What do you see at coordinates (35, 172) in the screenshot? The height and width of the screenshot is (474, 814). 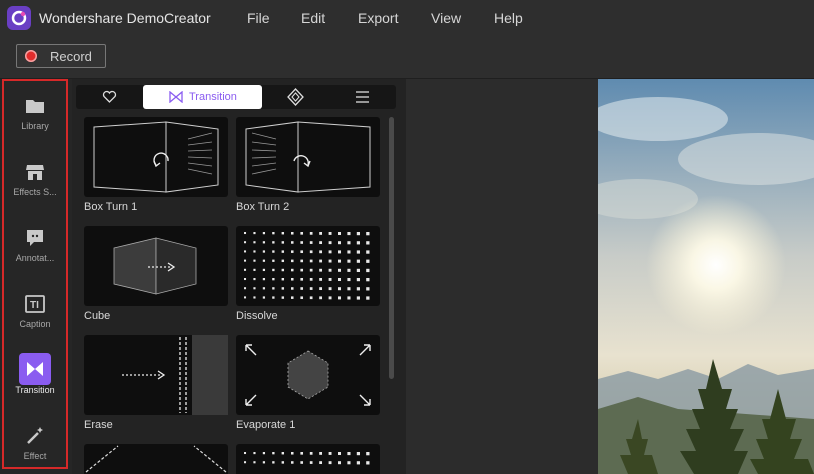 I see `store-icon` at bounding box center [35, 172].